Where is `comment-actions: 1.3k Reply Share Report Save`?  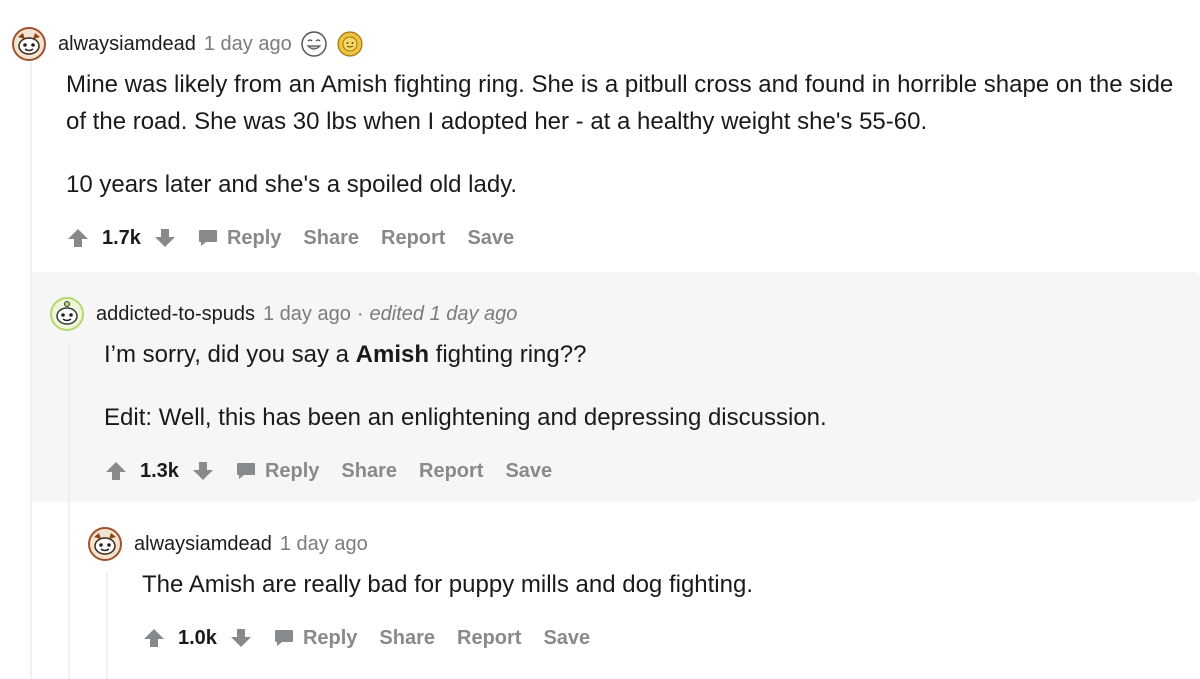 comment-actions: 1.3k Reply Share Report Save is located at coordinates (647, 471).